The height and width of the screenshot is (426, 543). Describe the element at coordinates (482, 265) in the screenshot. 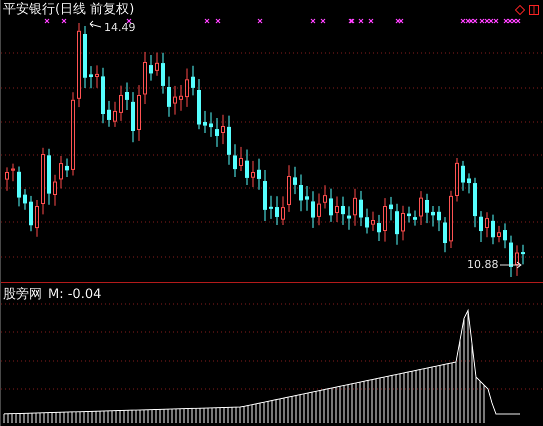

I see `low-price-label: 10.88` at that location.